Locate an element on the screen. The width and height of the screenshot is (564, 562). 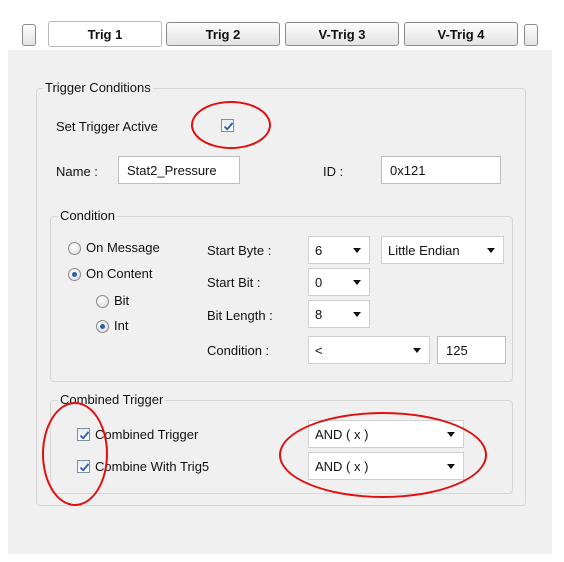
bit-length-value: 8 is located at coordinates (319, 314).